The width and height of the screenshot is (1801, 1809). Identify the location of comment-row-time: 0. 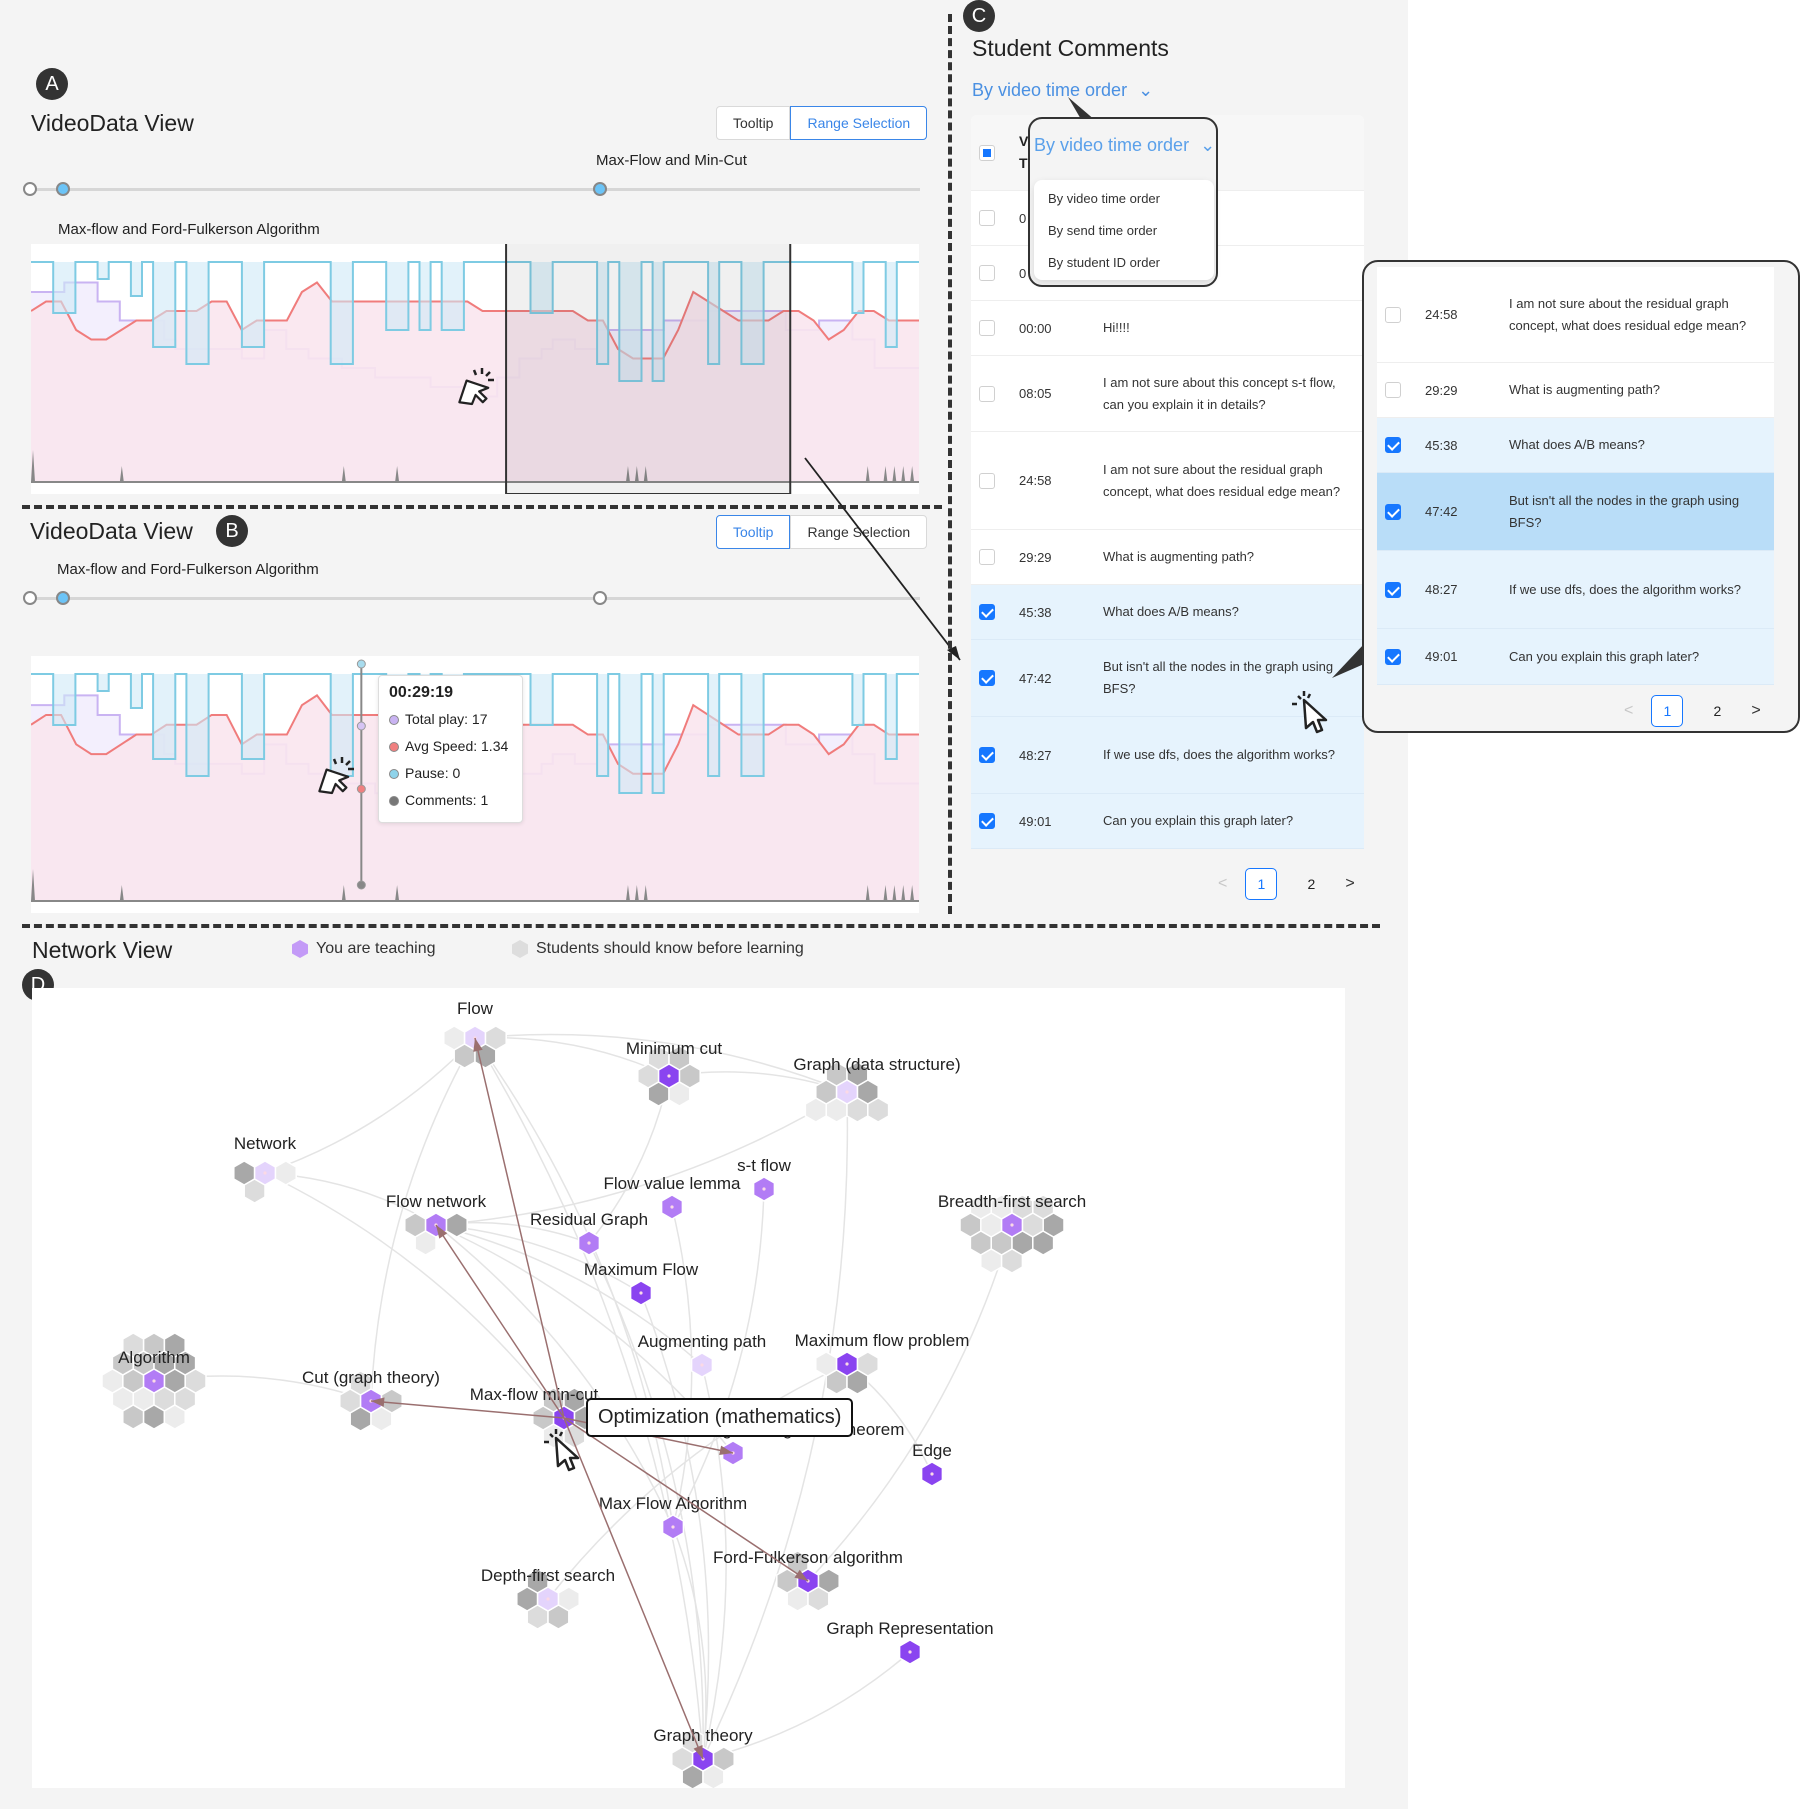
(1023, 218).